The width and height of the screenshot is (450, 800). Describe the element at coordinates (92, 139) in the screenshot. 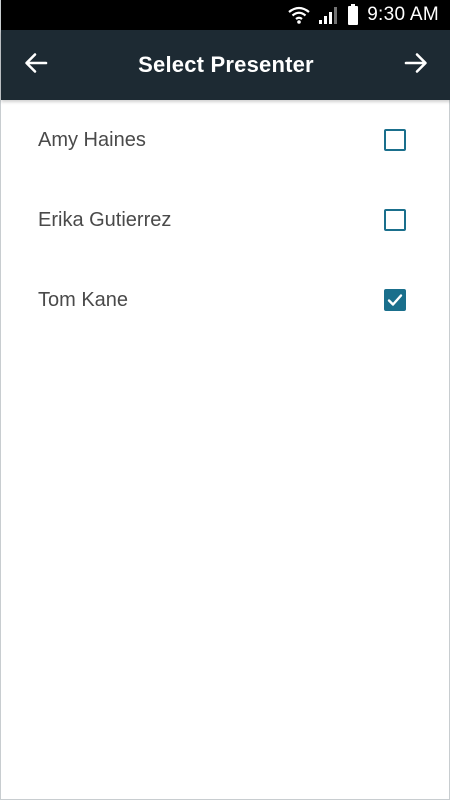

I see `presenter-name: Amy Haines` at that location.